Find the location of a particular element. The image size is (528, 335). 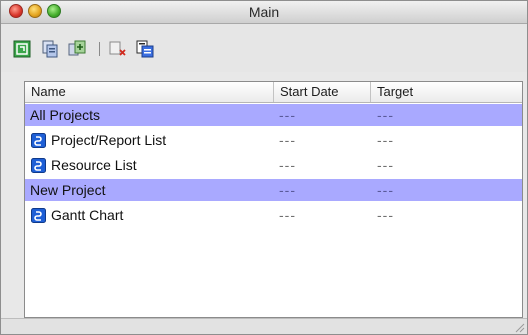

refresh-button is located at coordinates (22, 49).